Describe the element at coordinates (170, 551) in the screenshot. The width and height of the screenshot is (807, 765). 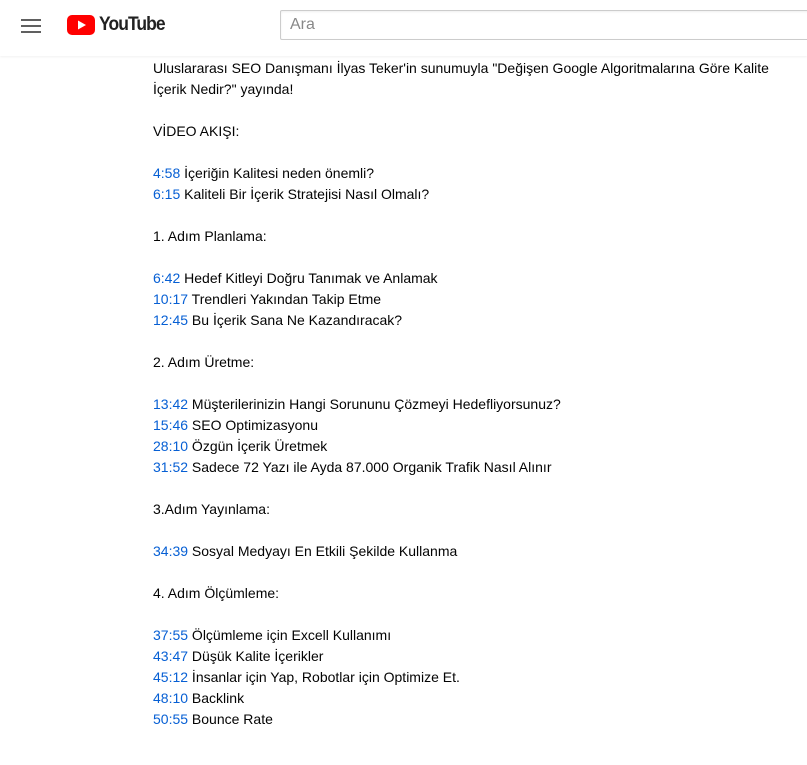
I see `chapter-timestamp-link: 34:39` at that location.